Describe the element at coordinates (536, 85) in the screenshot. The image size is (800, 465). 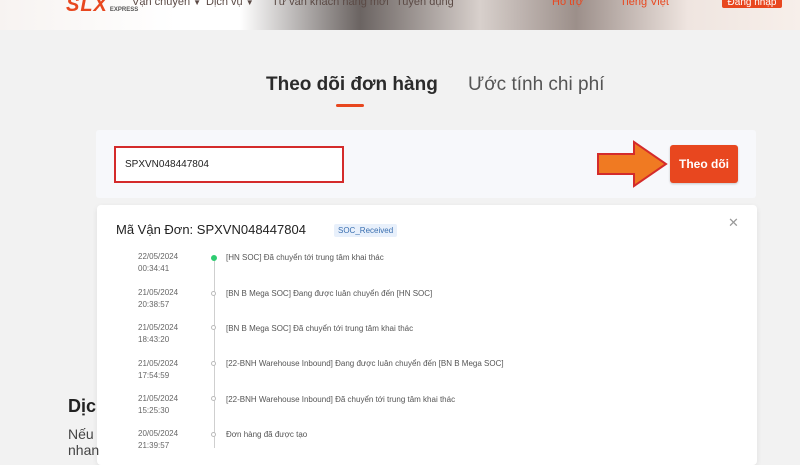
I see `tab-estimate-cost: Ước tính chi phí` at that location.